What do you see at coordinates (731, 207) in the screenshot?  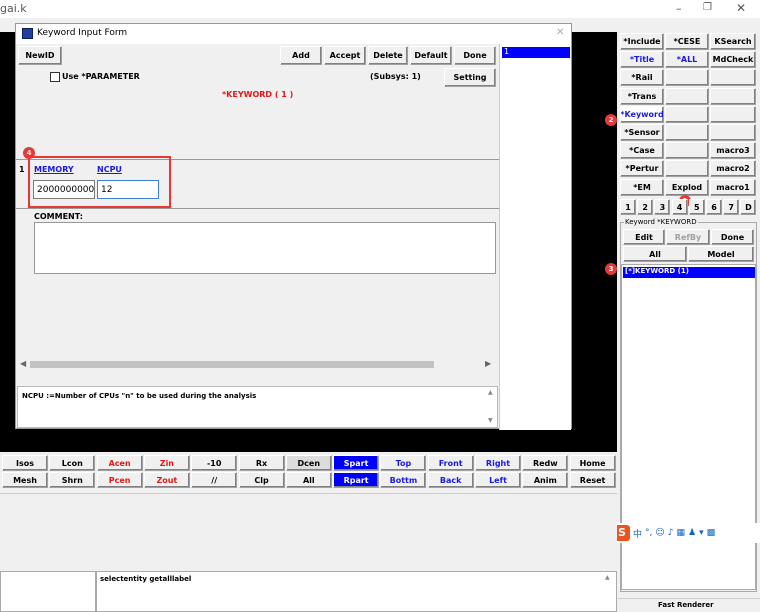 I see `page-tab-7: 7` at bounding box center [731, 207].